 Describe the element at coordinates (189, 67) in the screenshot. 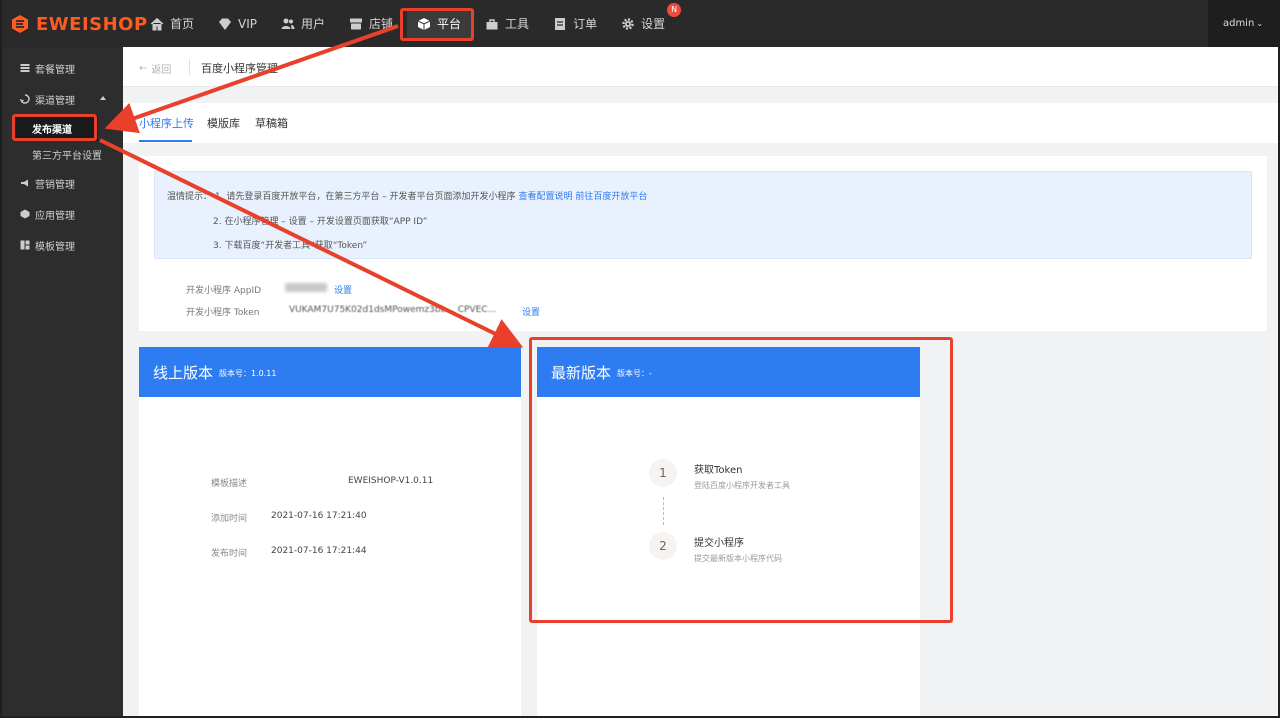

I see `divider` at that location.